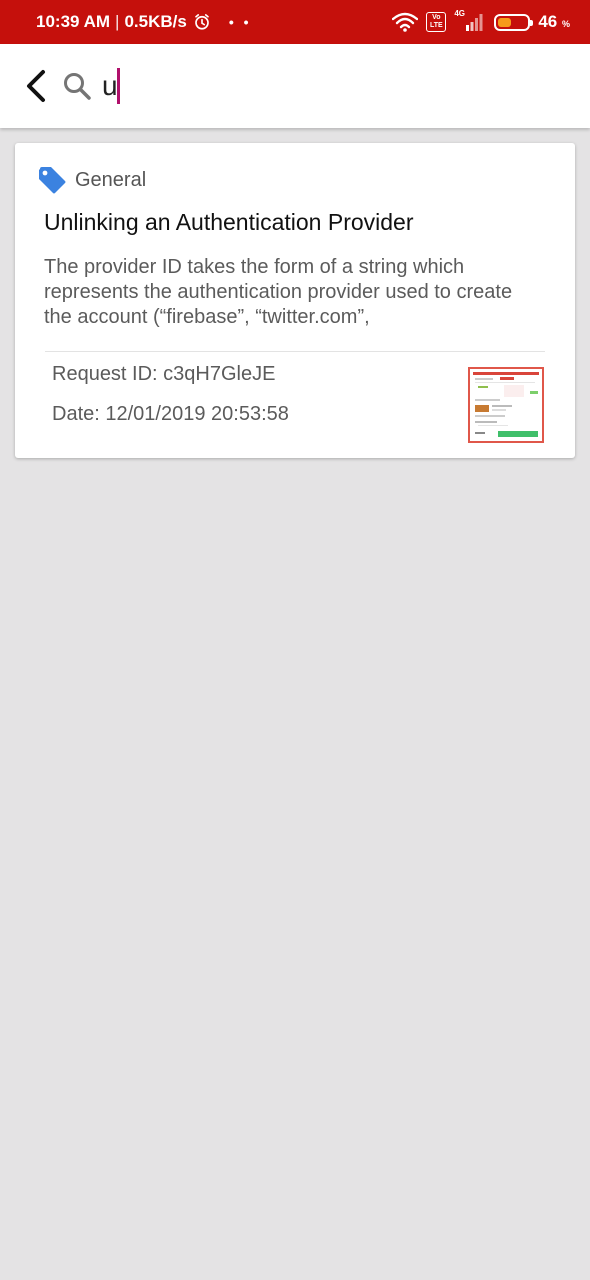  What do you see at coordinates (240, 22) in the screenshot?
I see `notification-dots: • •` at bounding box center [240, 22].